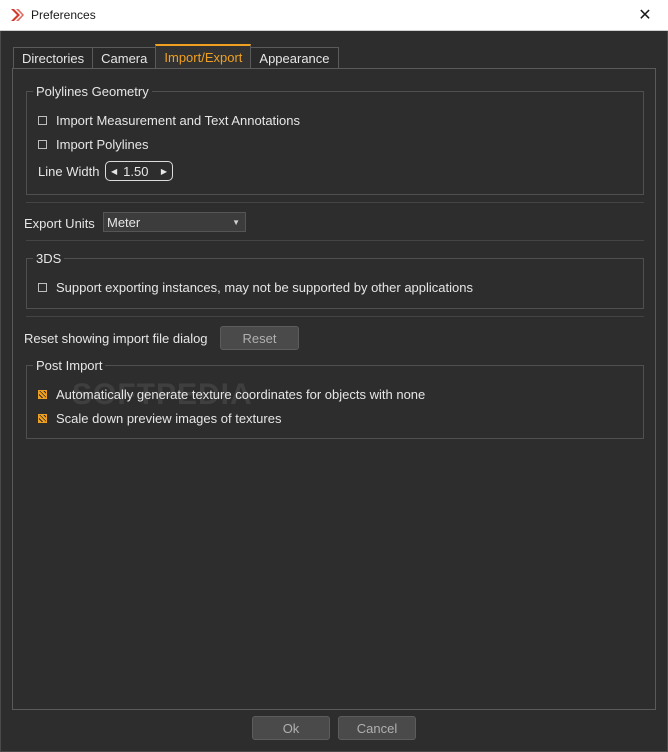 The width and height of the screenshot is (668, 752). What do you see at coordinates (102, 144) in the screenshot?
I see `import-polylines-label: Import Polylines` at bounding box center [102, 144].